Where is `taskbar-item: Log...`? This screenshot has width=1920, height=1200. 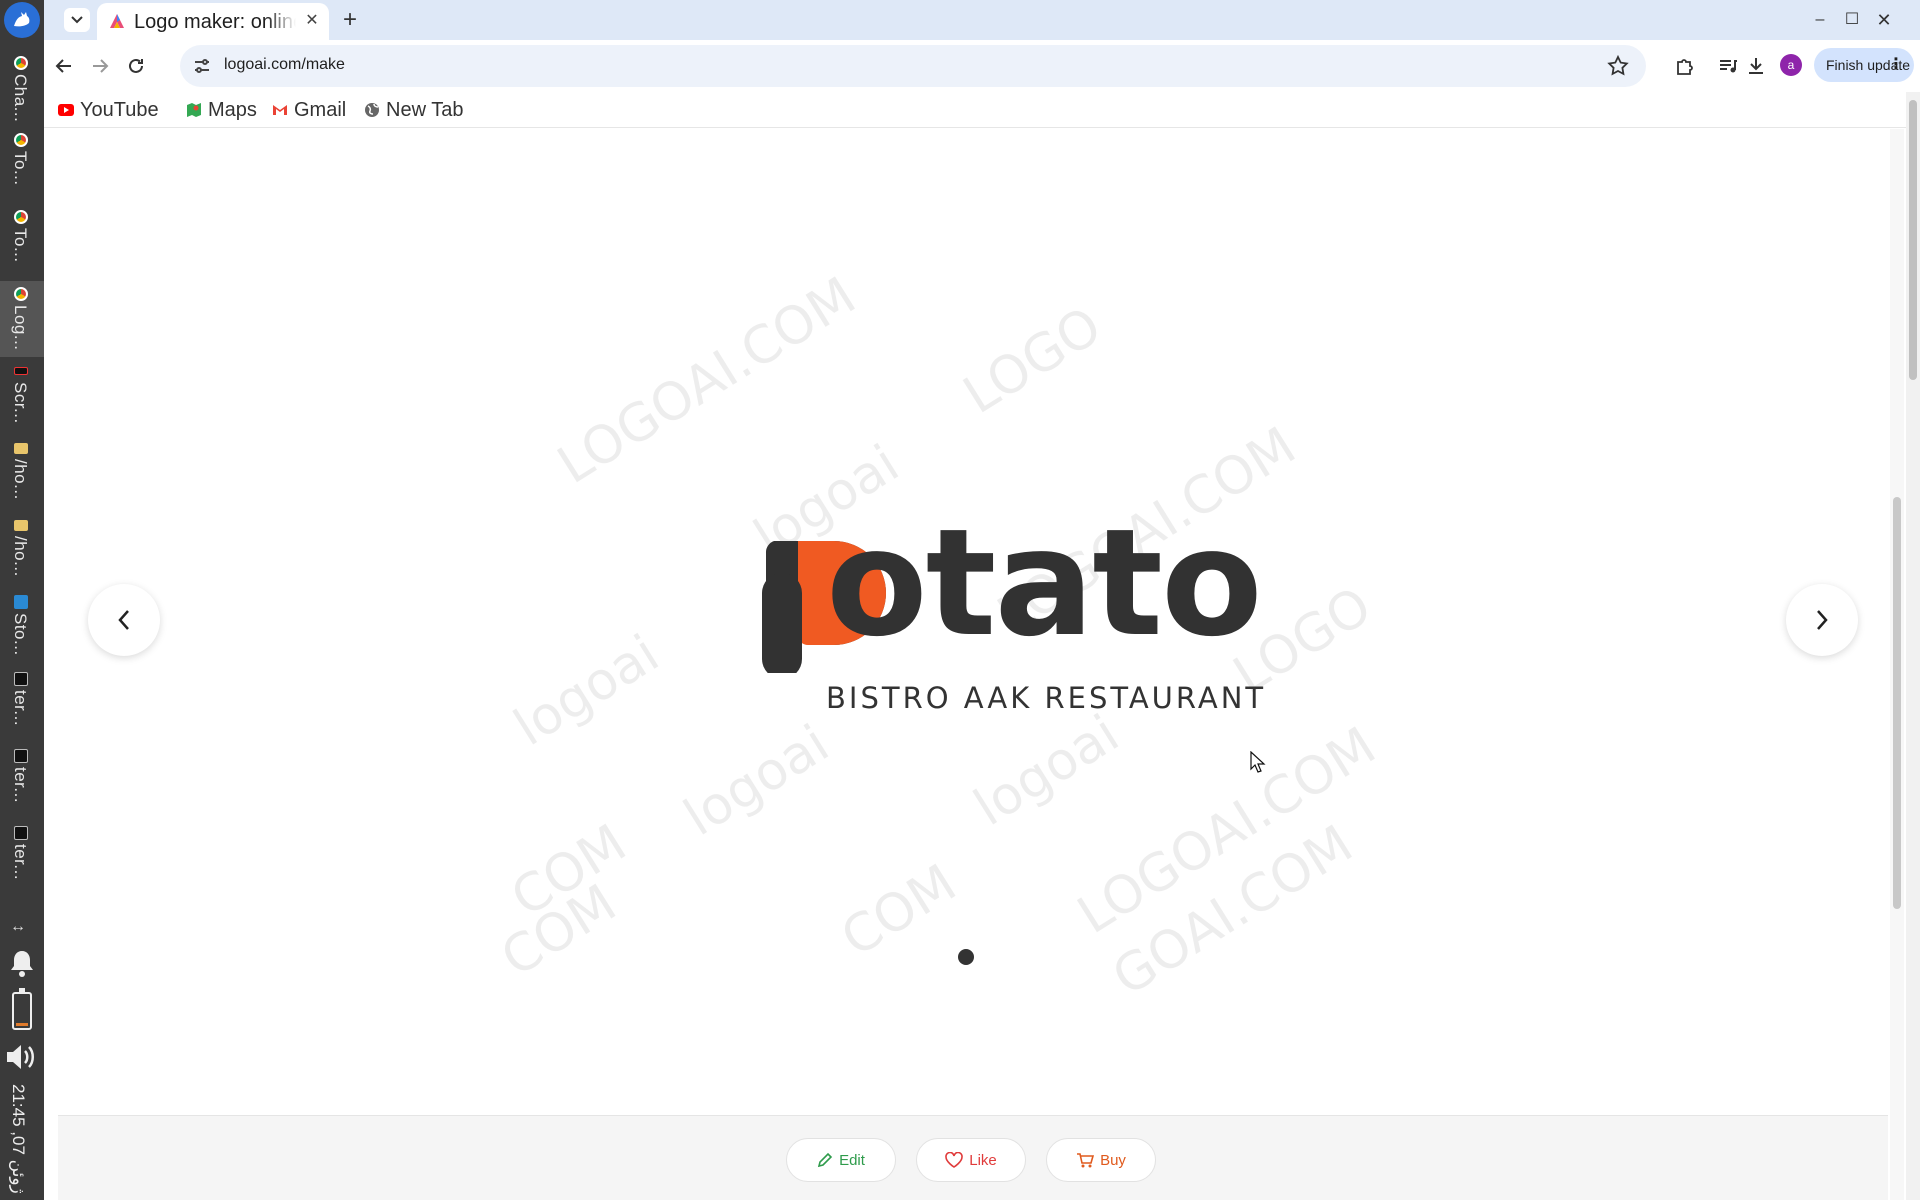
taskbar-item: Log... is located at coordinates (22, 319).